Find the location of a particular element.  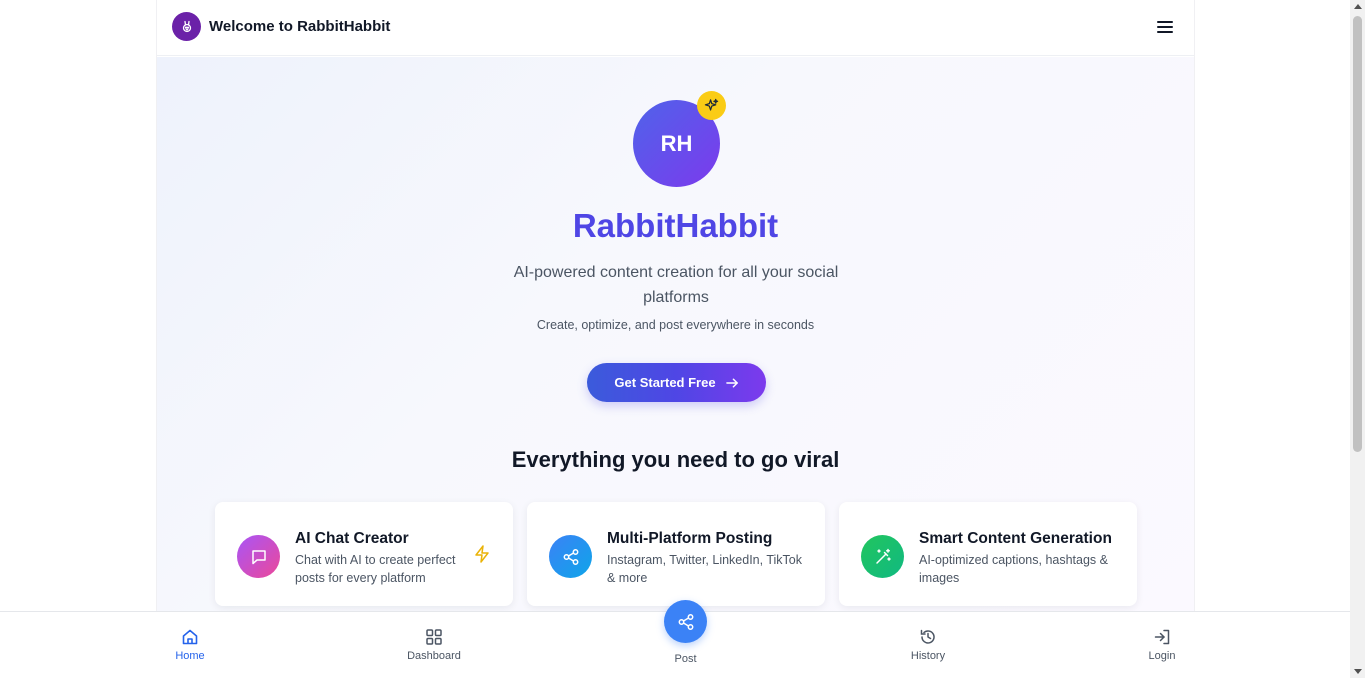

scrollbar-thumb is located at coordinates (1357, 234).